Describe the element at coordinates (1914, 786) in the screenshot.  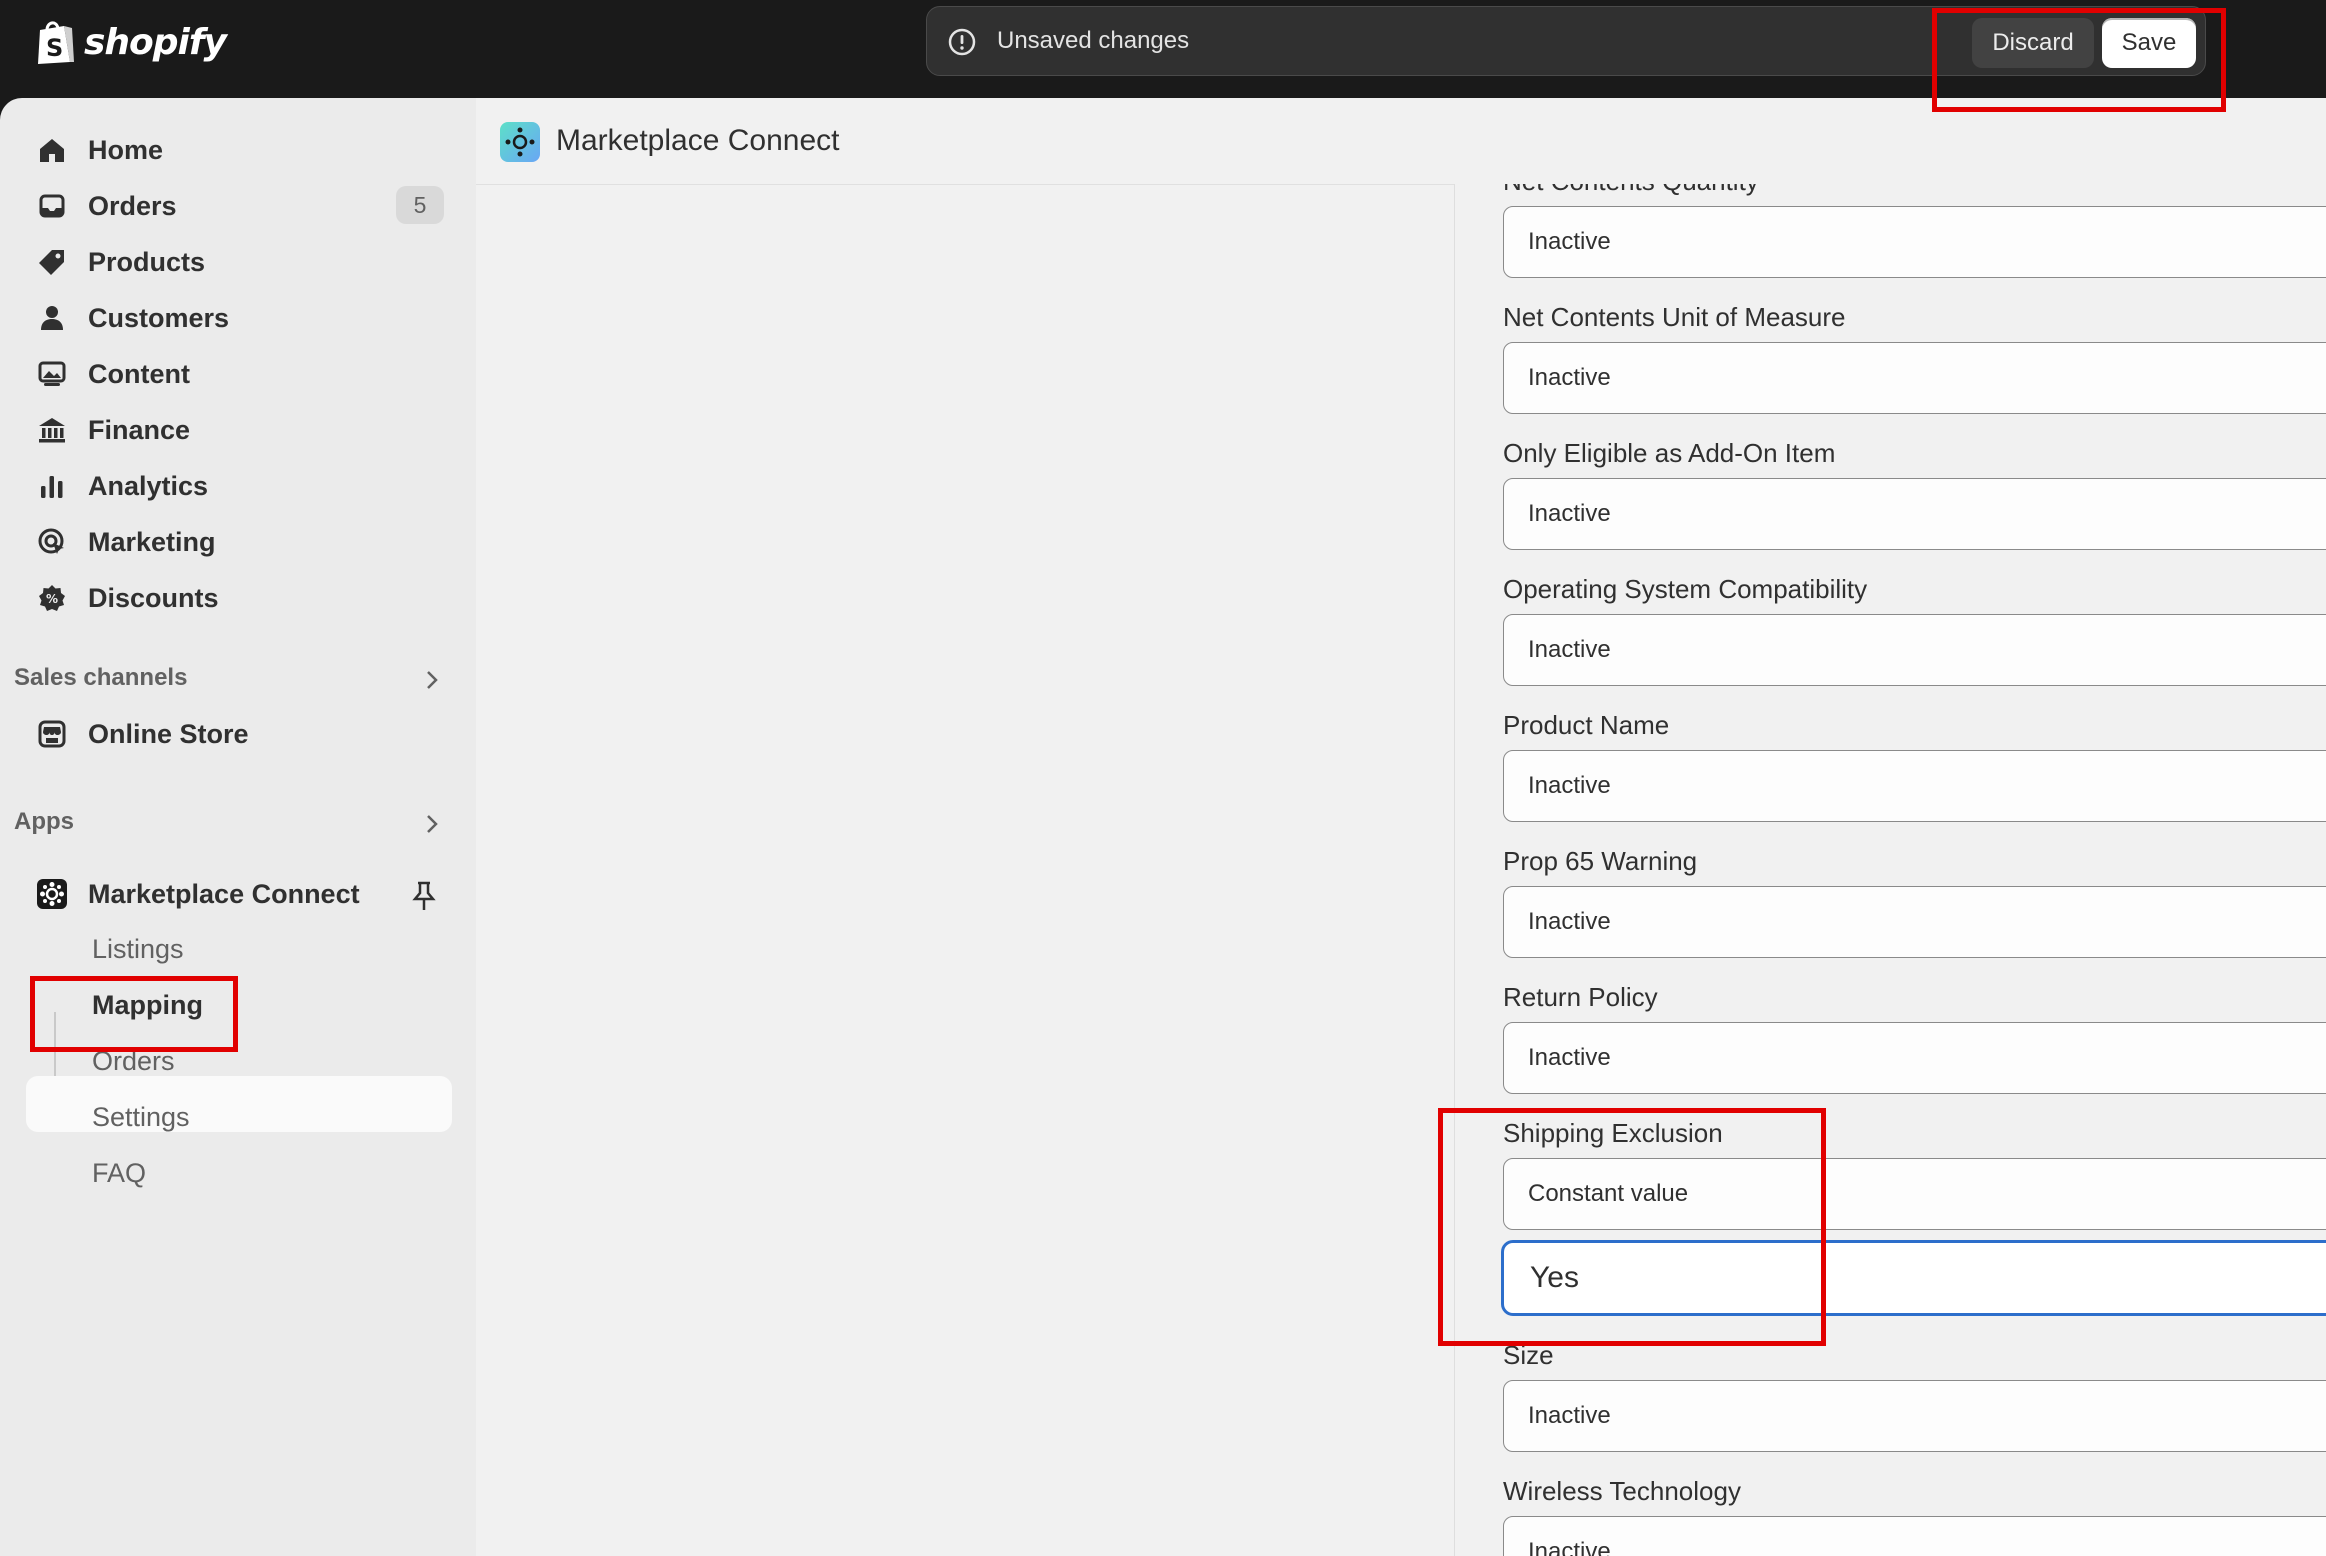
I see `select-product-name: Inactive` at that location.